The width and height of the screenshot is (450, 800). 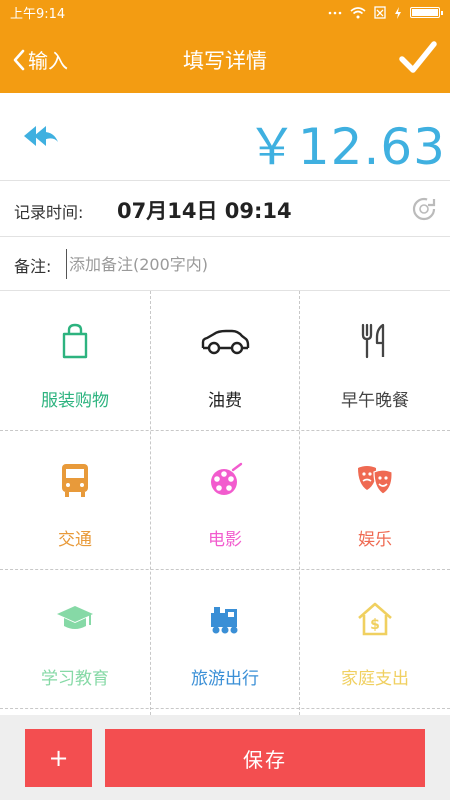 I want to click on category-label: 早午晚餐, so click(x=375, y=401).